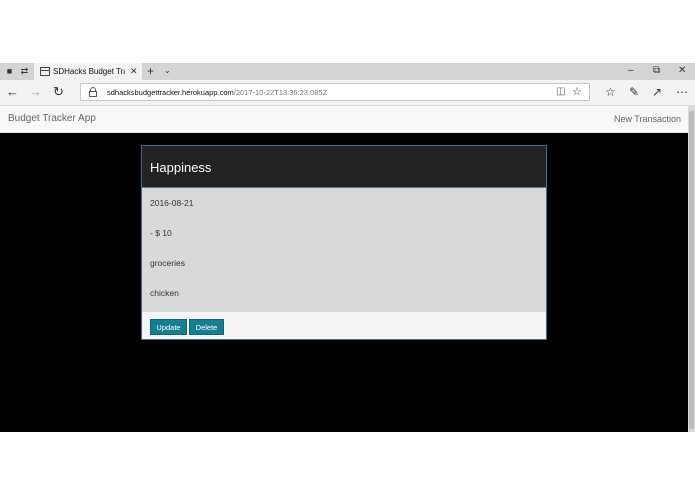 The image size is (695, 494). I want to click on update-button: Update, so click(168, 327).